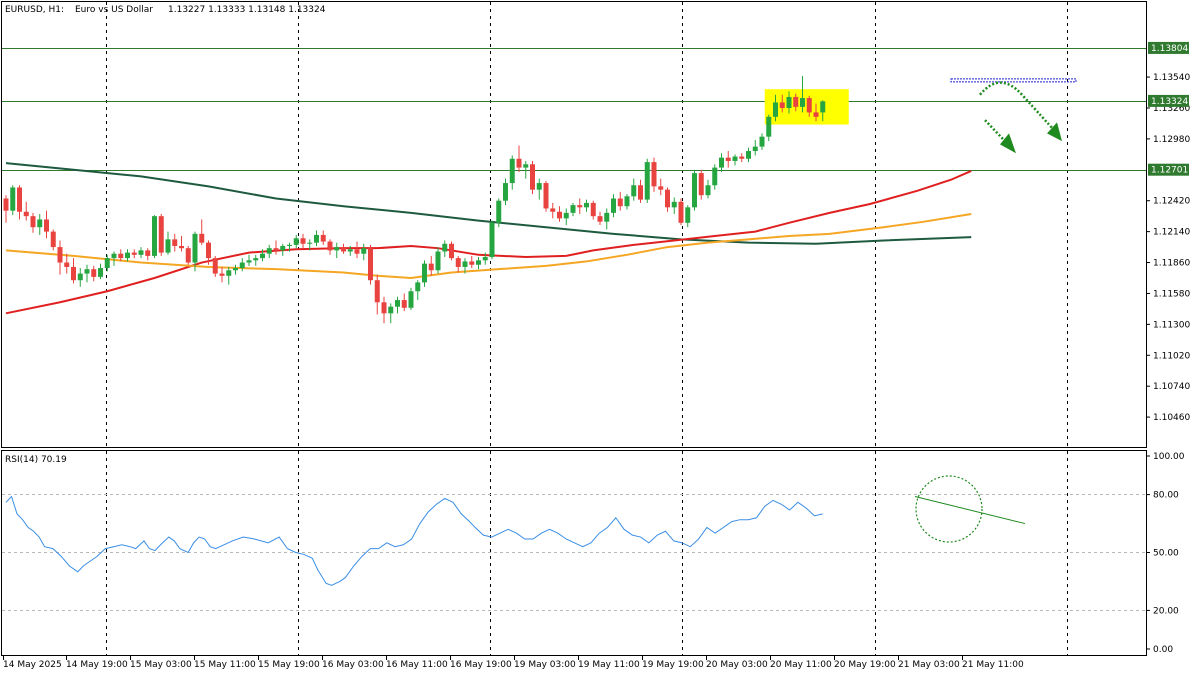 The height and width of the screenshot is (675, 1200). What do you see at coordinates (1166, 611) in the screenshot?
I see `rsi-tick-label: 20.00` at bounding box center [1166, 611].